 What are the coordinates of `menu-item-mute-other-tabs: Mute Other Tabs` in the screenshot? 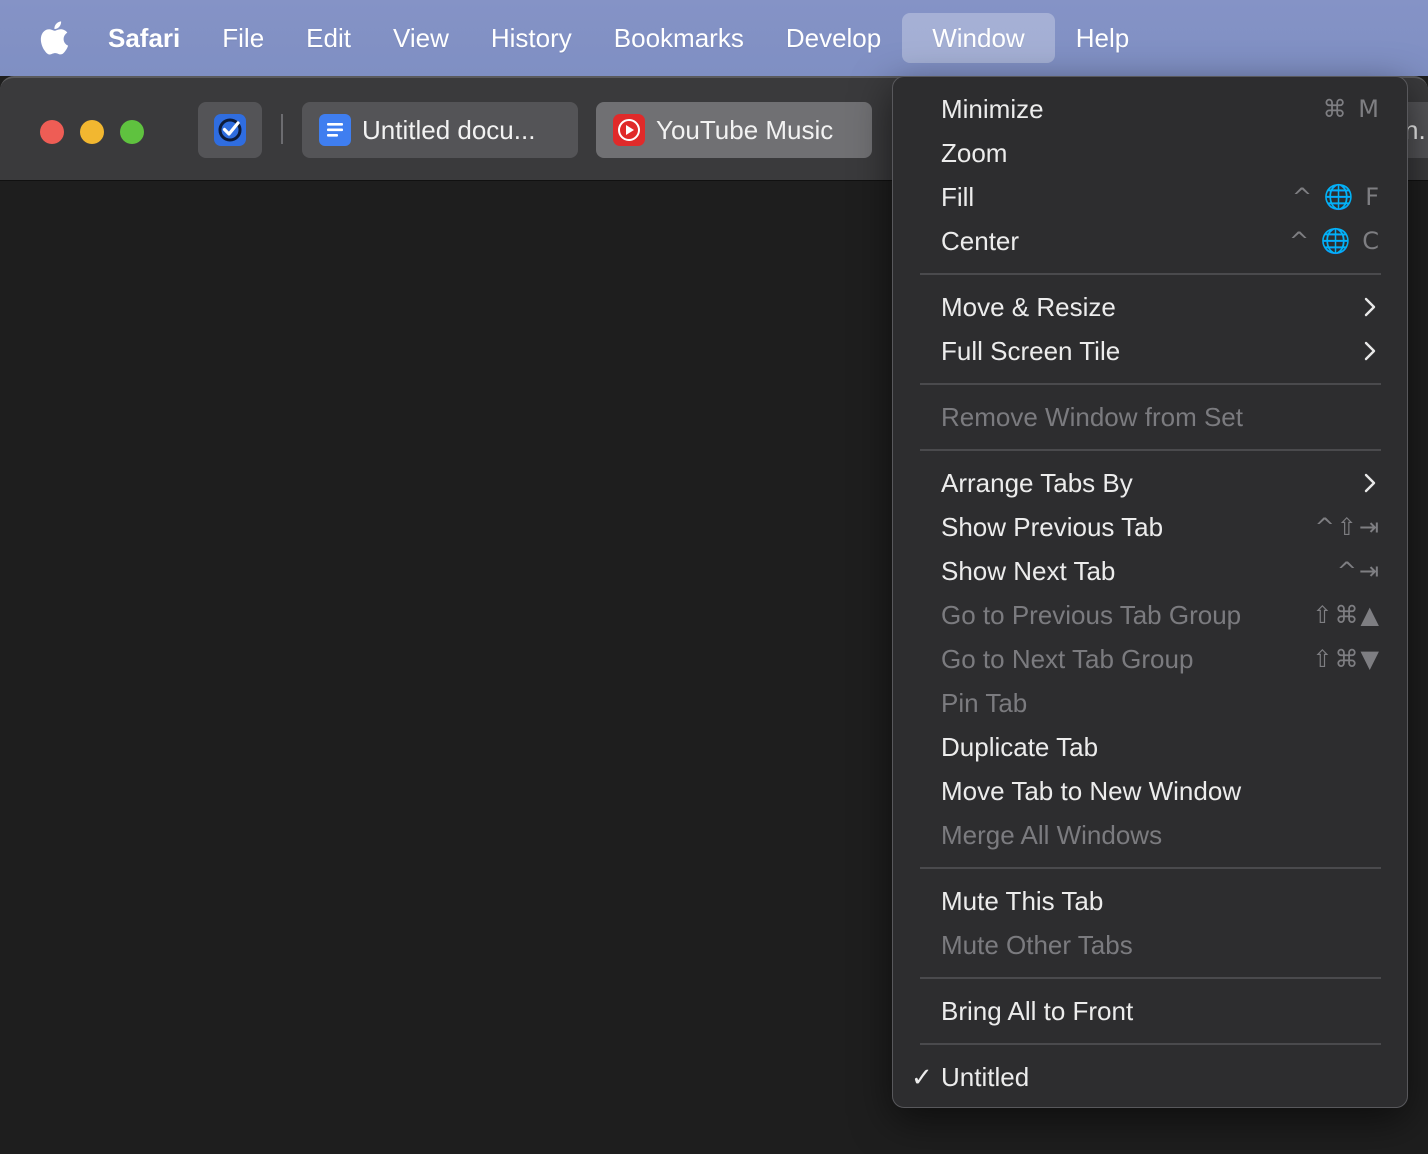 It's located at (1150, 945).